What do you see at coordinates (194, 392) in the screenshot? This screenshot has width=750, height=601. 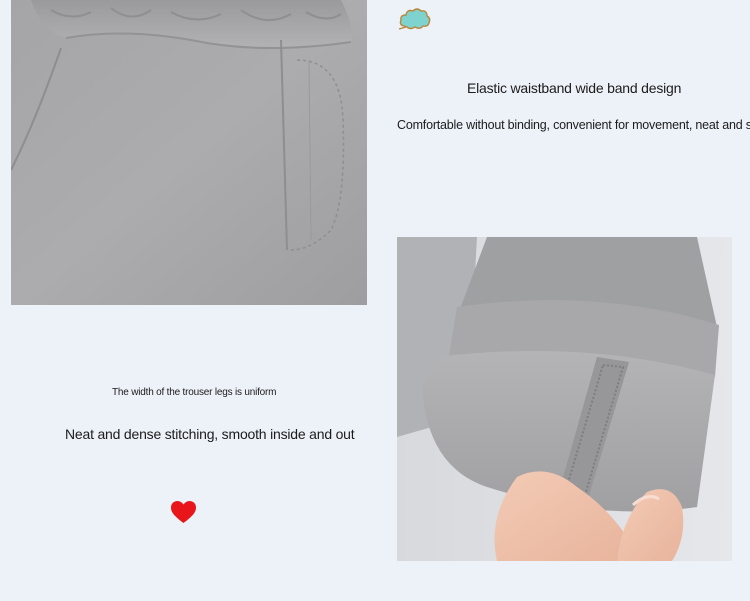 I see `trouser-legs-note: The width of the trouser legs is uniform` at bounding box center [194, 392].